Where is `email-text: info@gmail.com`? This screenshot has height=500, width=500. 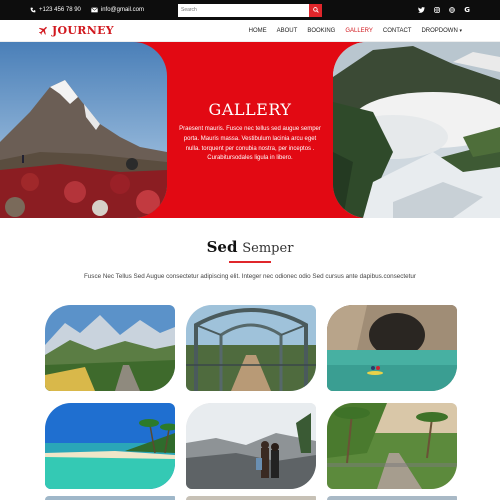
email-text: info@gmail.com is located at coordinates (122, 10).